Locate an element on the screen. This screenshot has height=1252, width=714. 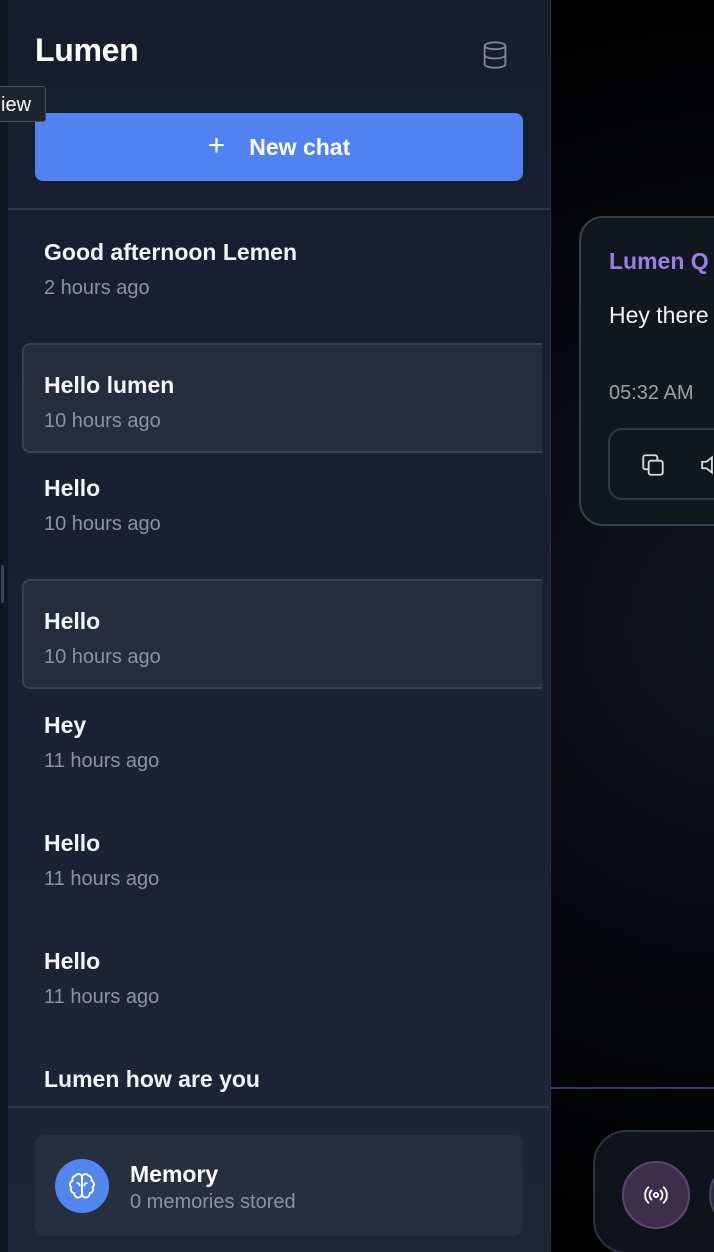
chat-title: Hey is located at coordinates (65, 725).